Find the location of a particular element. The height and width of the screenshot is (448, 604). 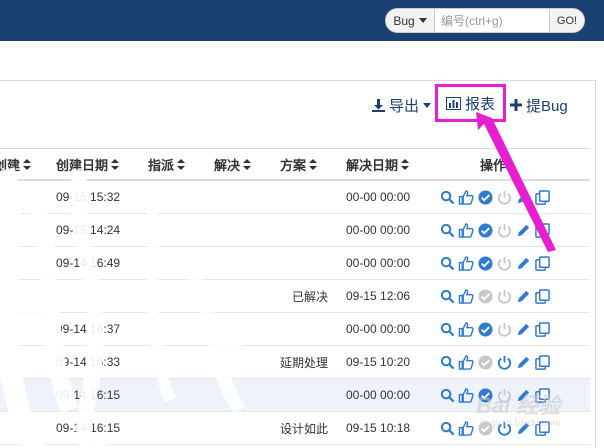

table-row: 09-14 16:49 00-00 00:00 is located at coordinates (295, 263).